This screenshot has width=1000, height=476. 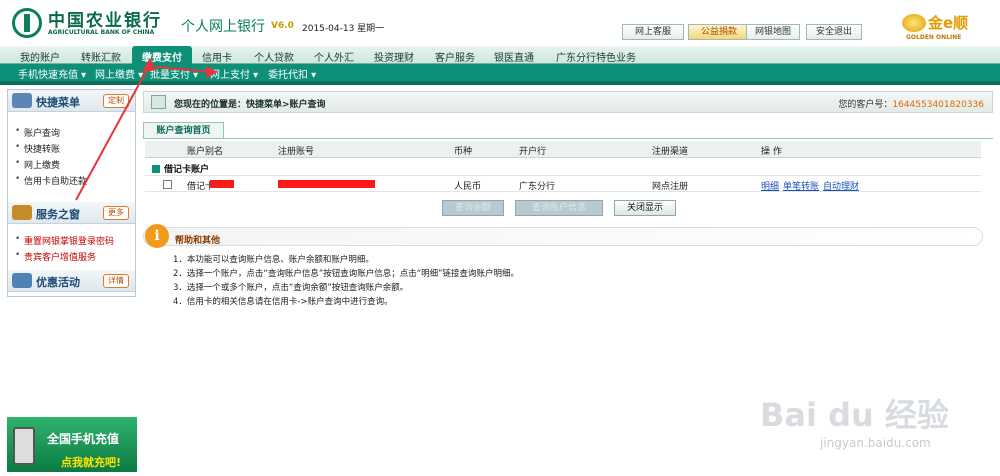 I want to click on watermark-text: Bai du 经验, so click(x=854, y=415).